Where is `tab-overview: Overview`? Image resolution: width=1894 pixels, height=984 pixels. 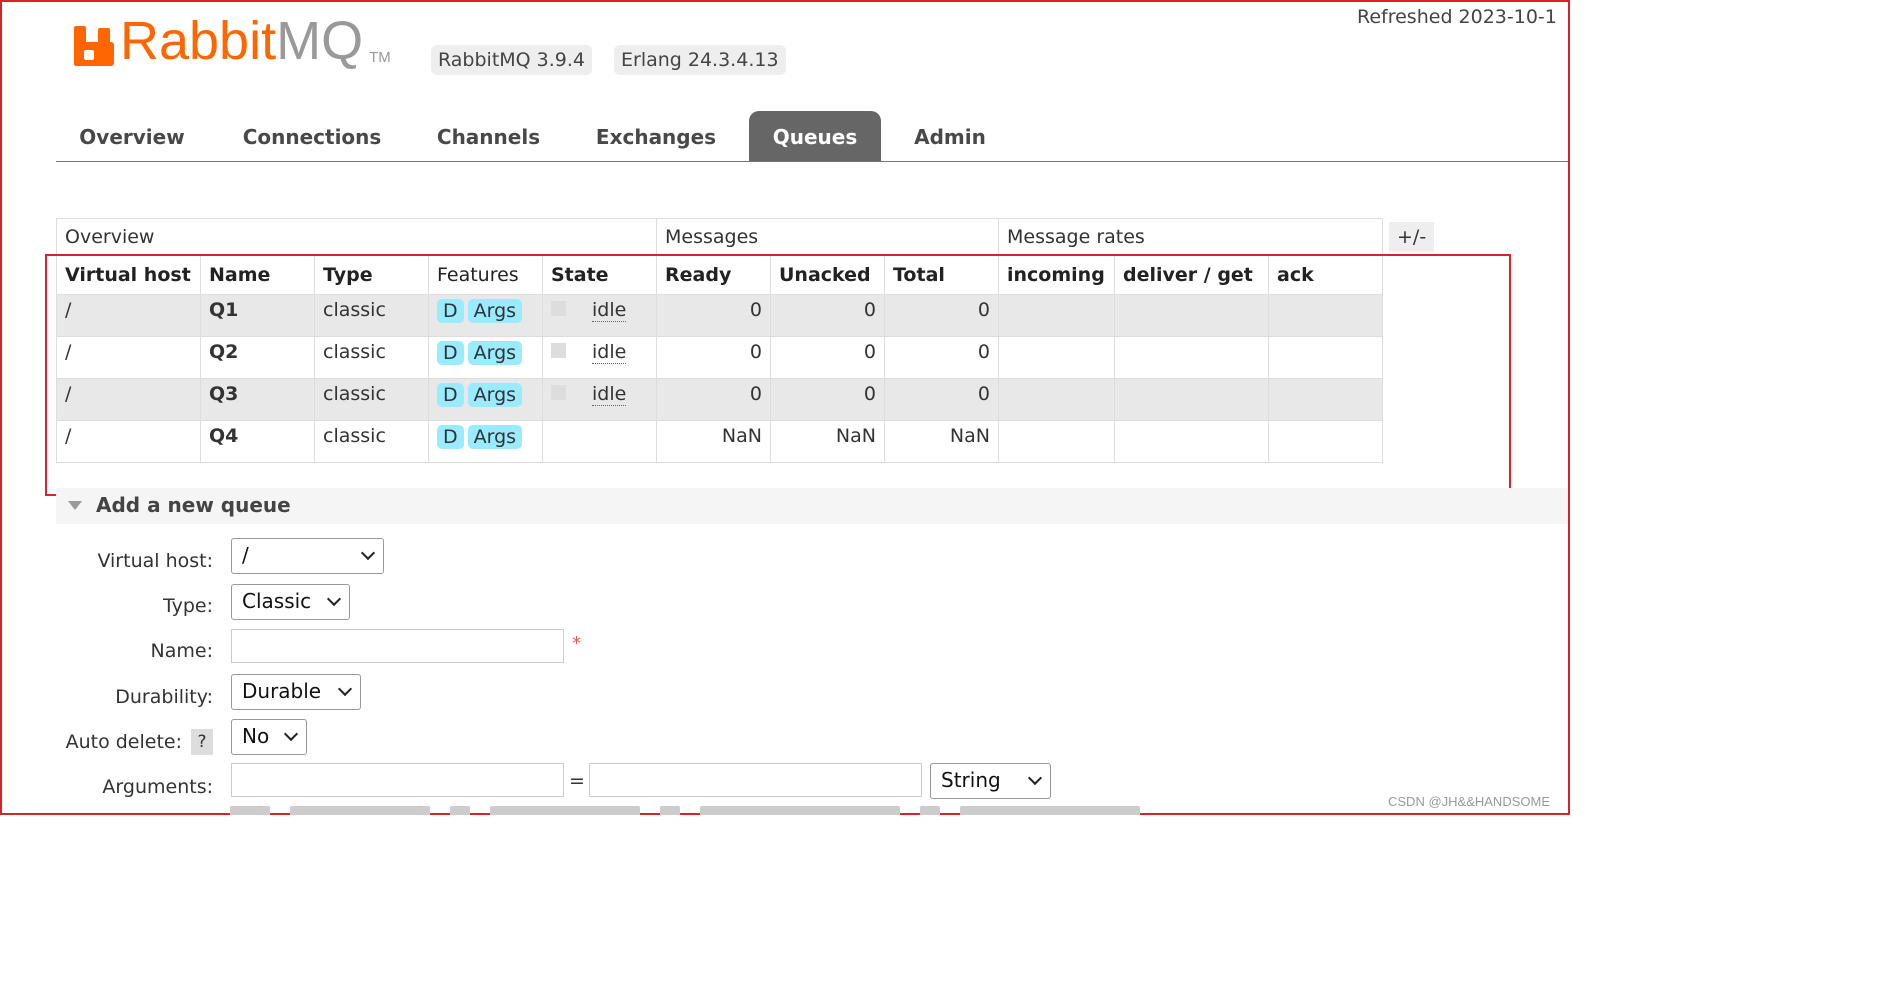 tab-overview: Overview is located at coordinates (132, 136).